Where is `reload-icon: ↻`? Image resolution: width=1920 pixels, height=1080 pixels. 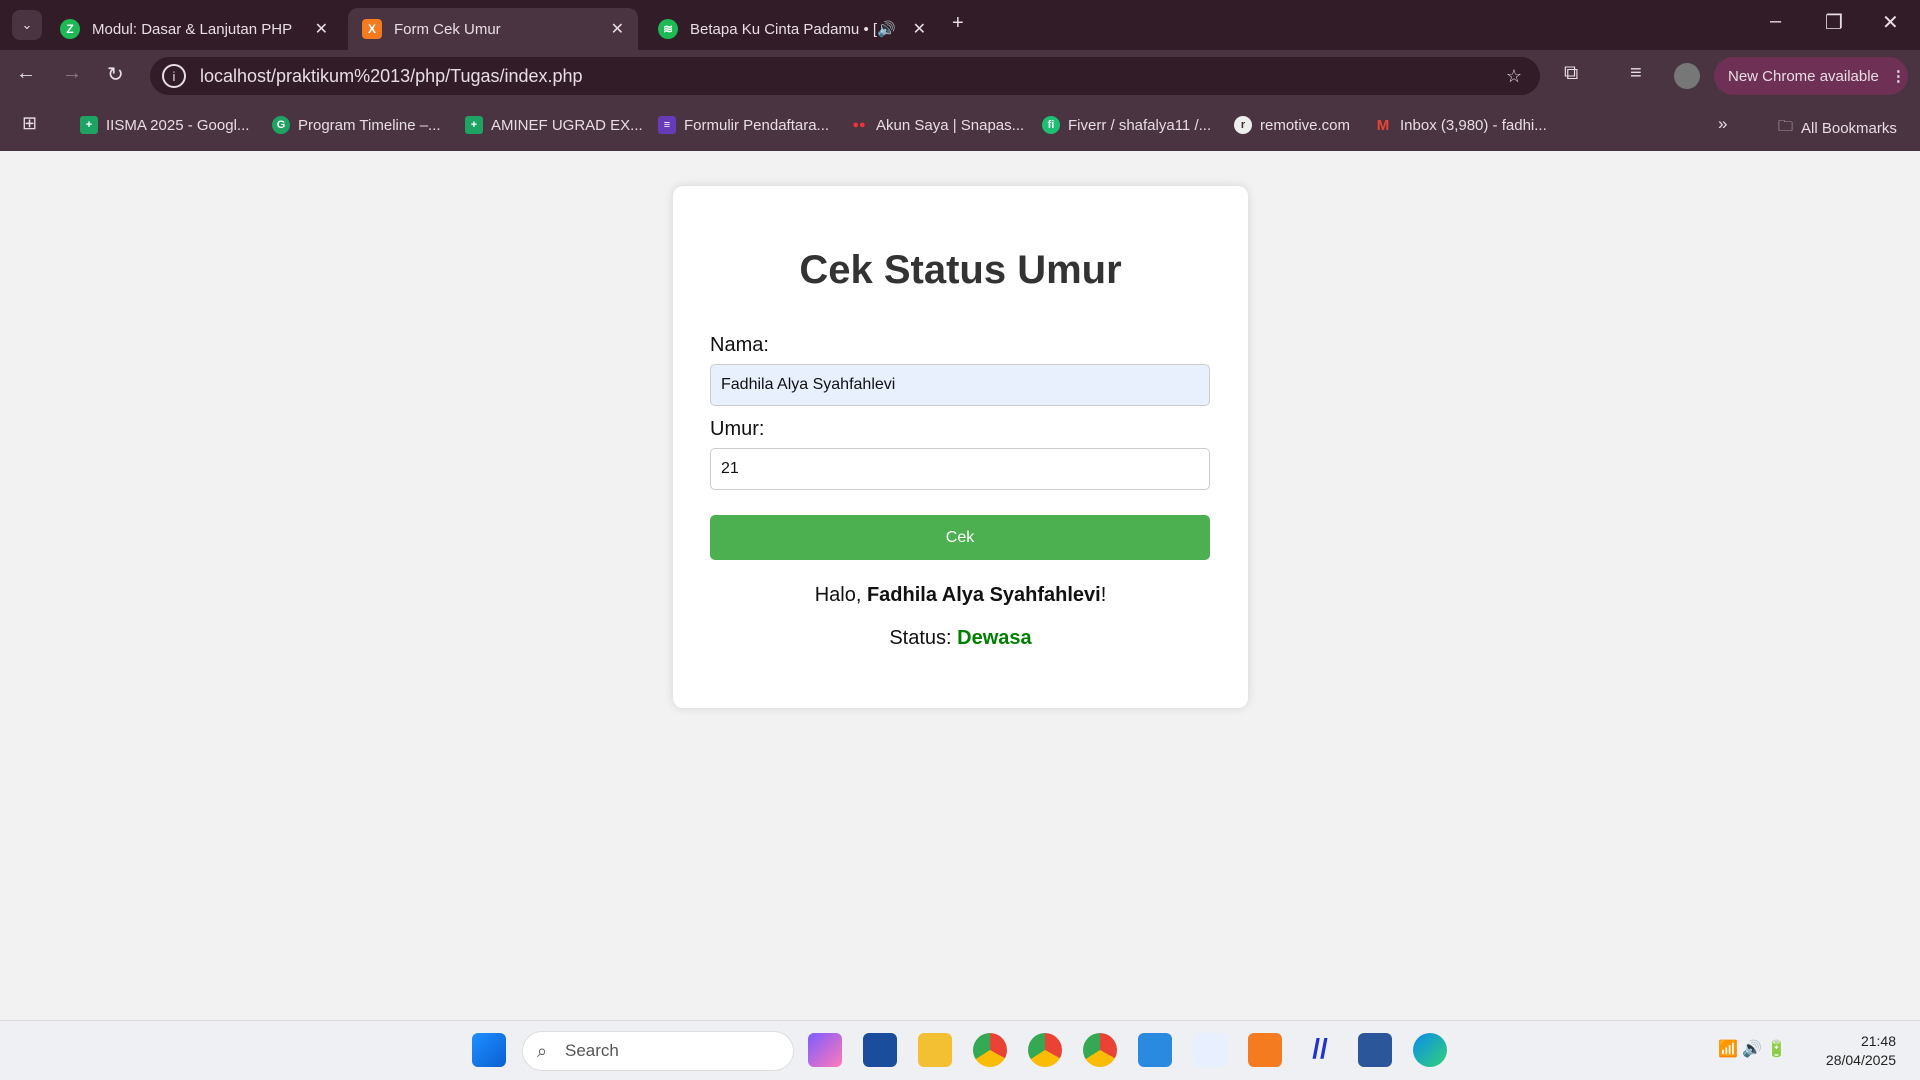 reload-icon: ↻ is located at coordinates (115, 74).